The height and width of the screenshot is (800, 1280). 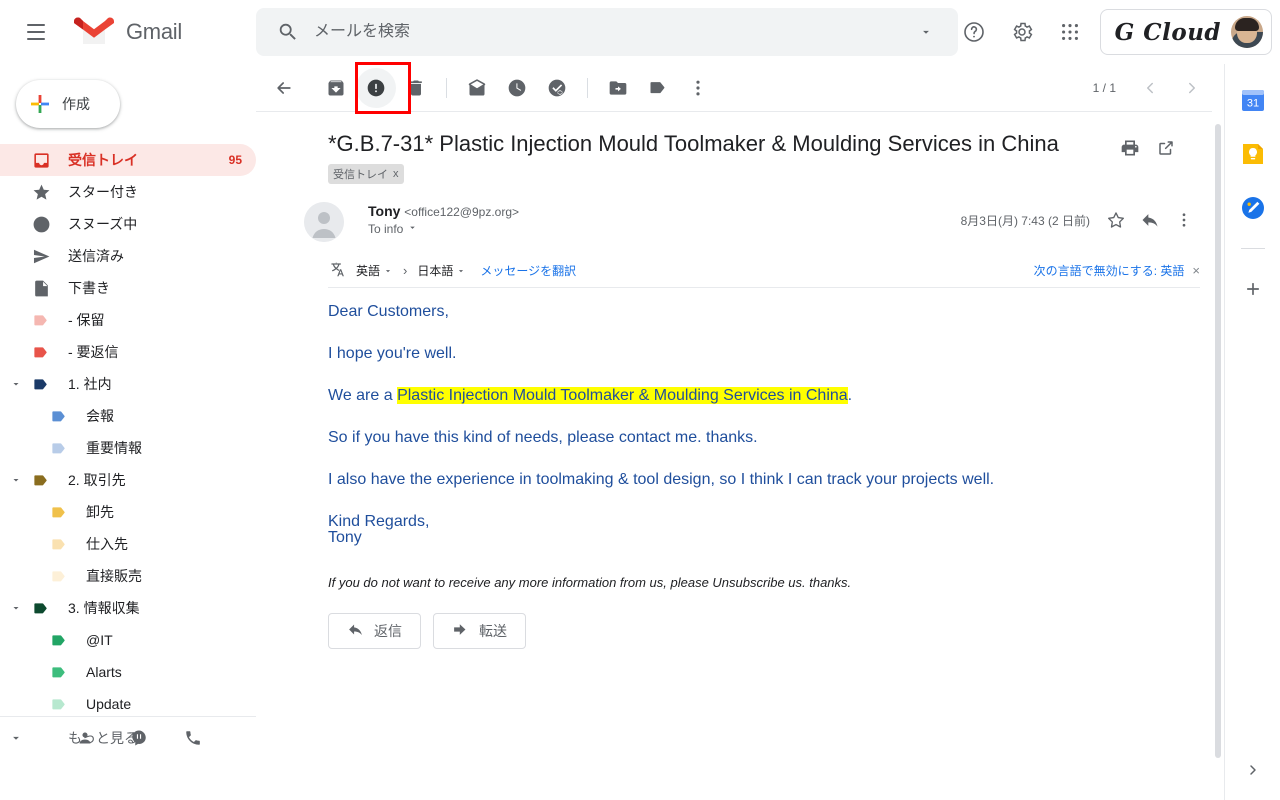 I want to click on move-to-folder-button, so click(x=618, y=88).